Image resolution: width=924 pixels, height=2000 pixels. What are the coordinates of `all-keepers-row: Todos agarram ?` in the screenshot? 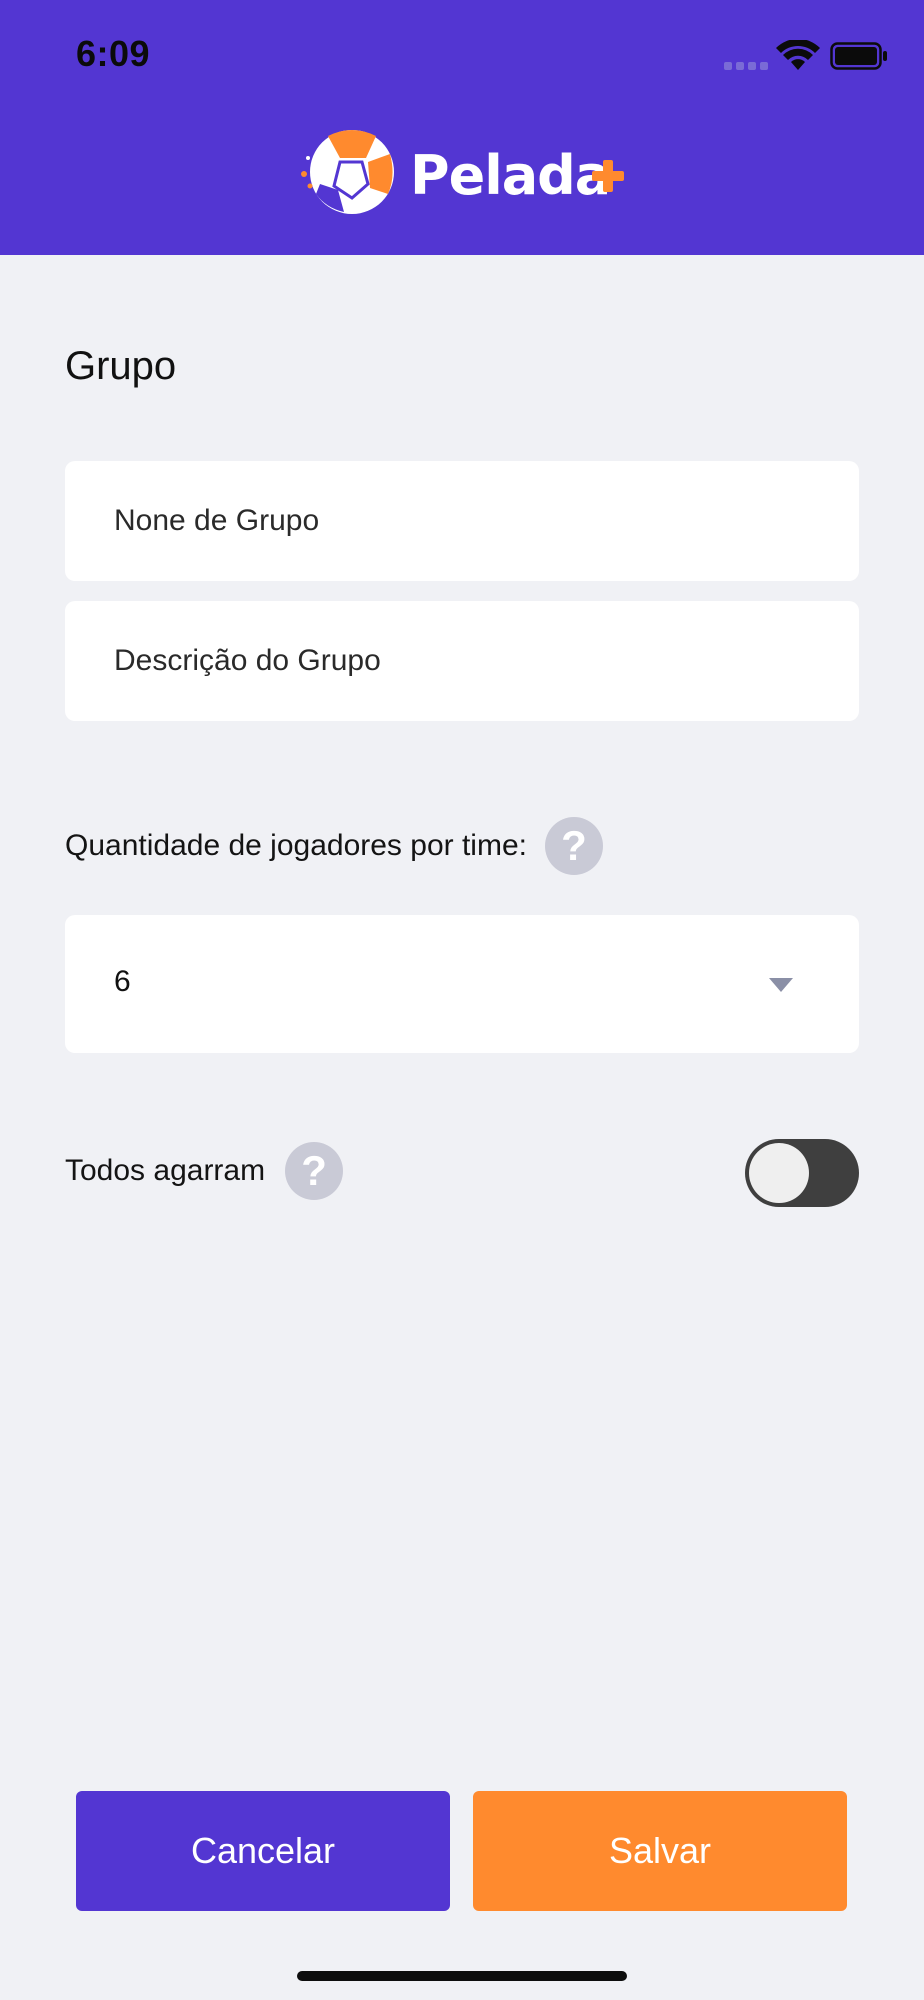 It's located at (204, 1171).